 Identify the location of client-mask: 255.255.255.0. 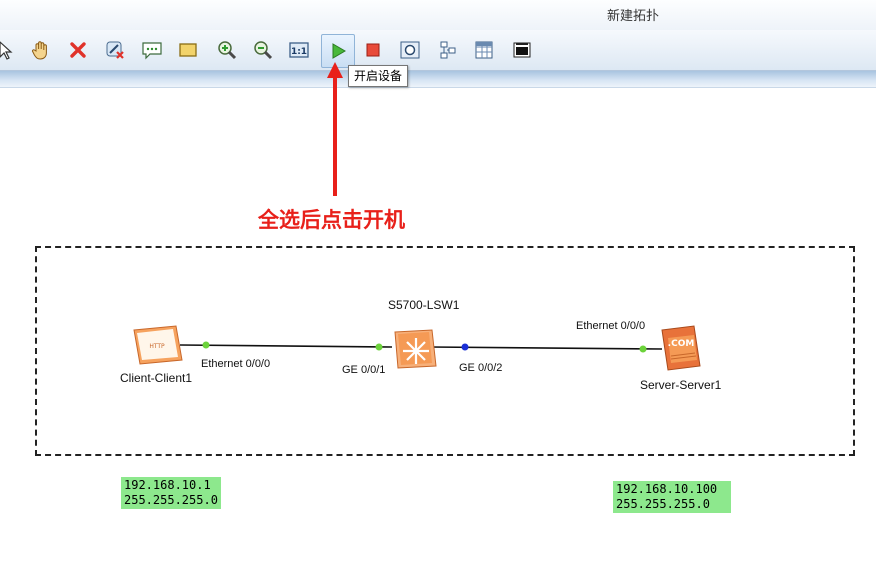
(171, 500).